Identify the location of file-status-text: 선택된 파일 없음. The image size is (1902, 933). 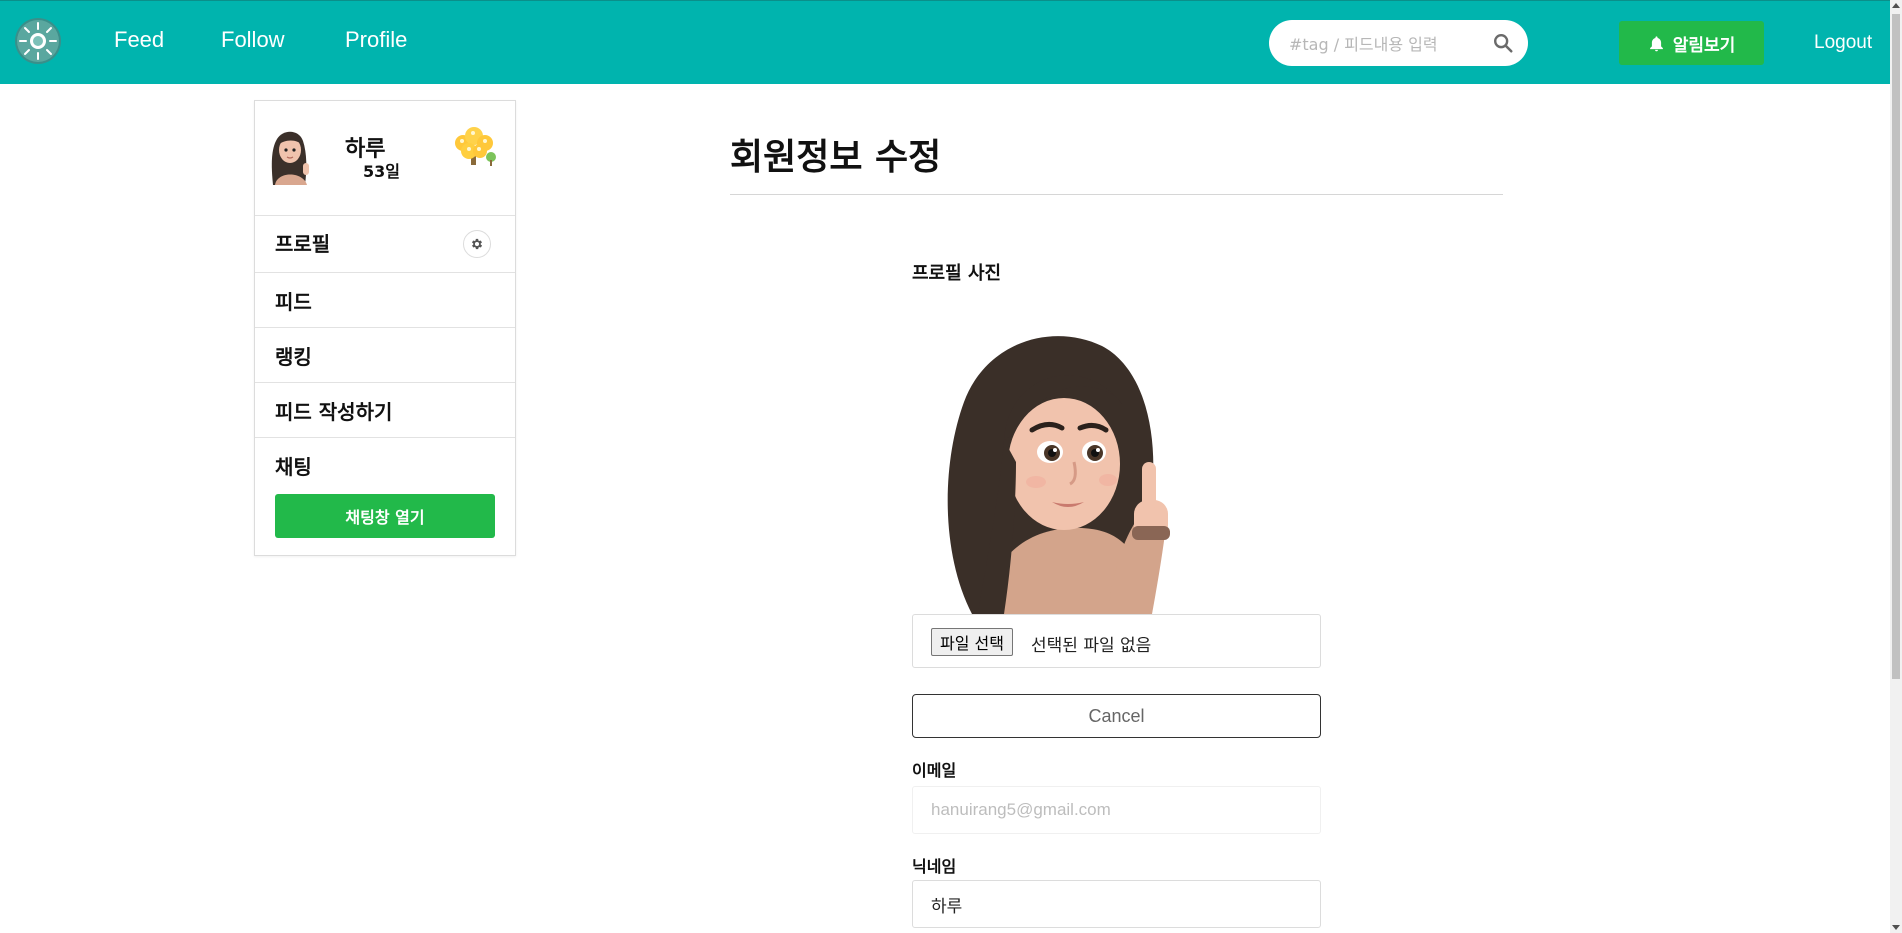
(1091, 646).